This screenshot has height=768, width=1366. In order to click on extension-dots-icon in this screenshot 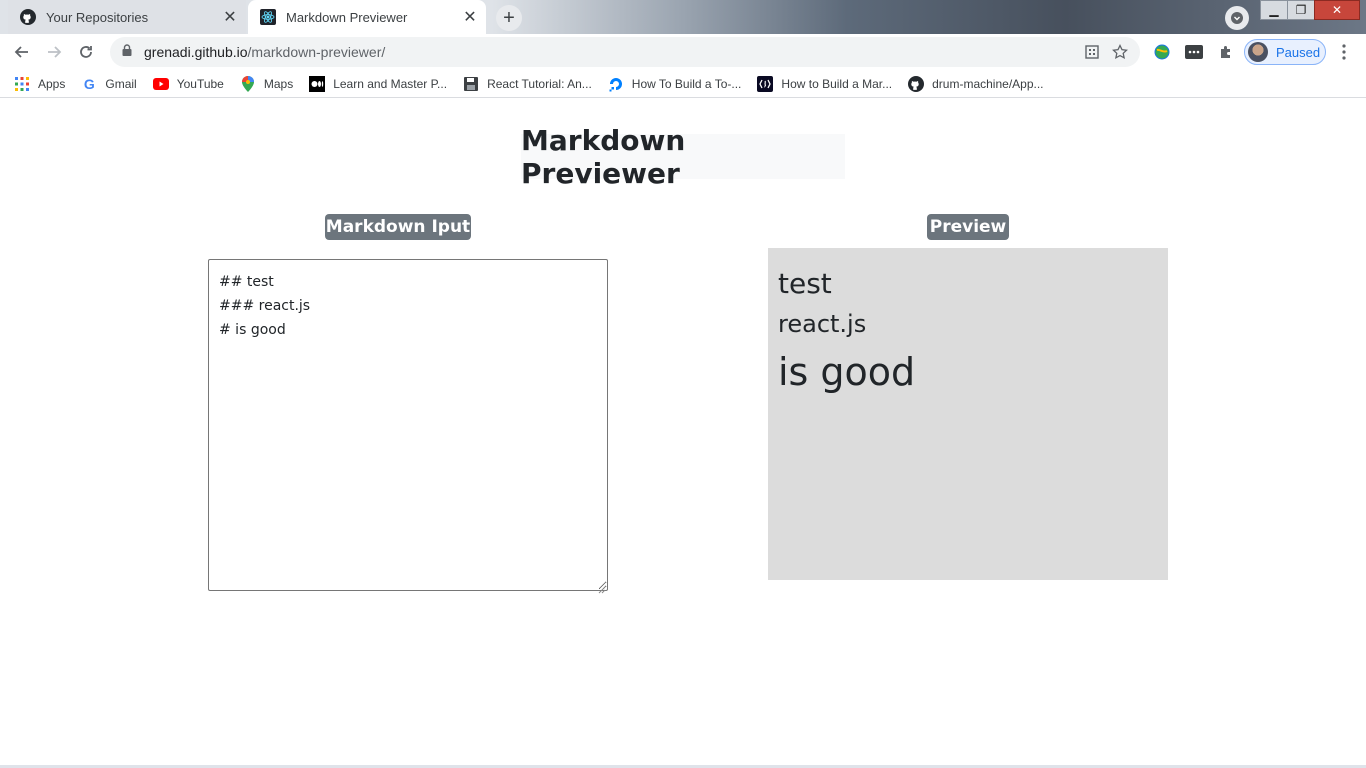, I will do `click(1194, 52)`.